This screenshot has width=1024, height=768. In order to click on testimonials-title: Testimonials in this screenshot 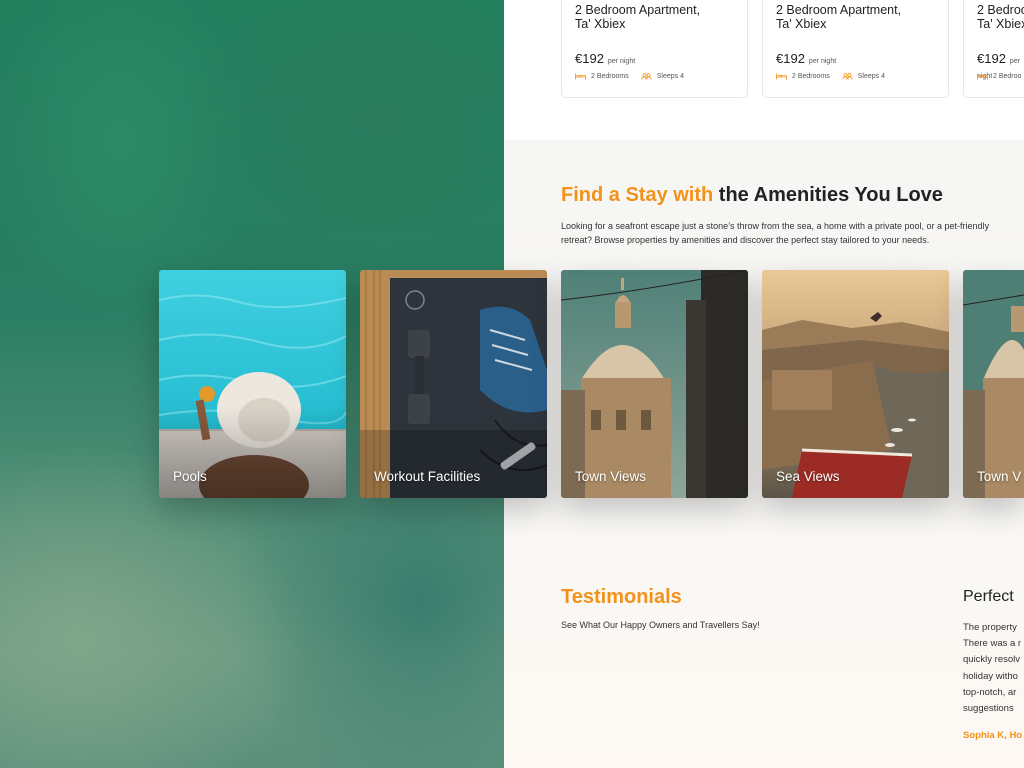, I will do `click(621, 597)`.